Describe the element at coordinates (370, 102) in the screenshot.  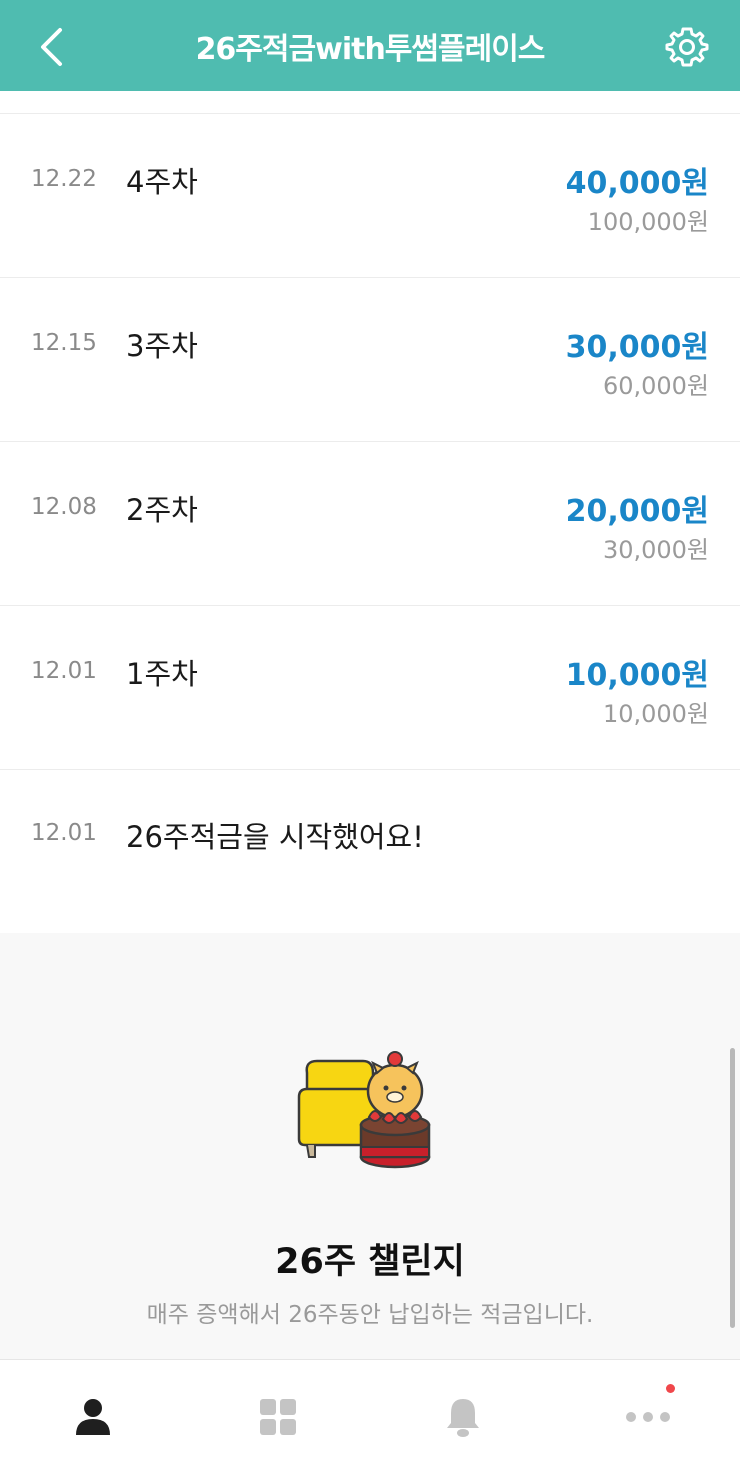
I see `list-top-divider` at that location.